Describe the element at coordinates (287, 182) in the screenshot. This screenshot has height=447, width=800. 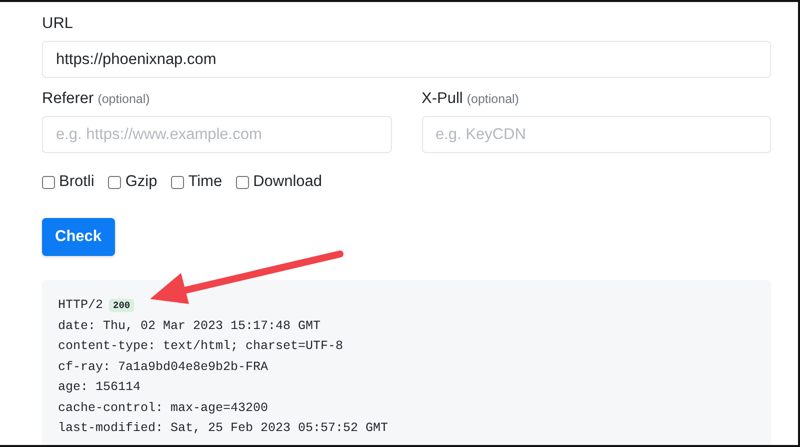
I see `checkbox-label: Download` at that location.